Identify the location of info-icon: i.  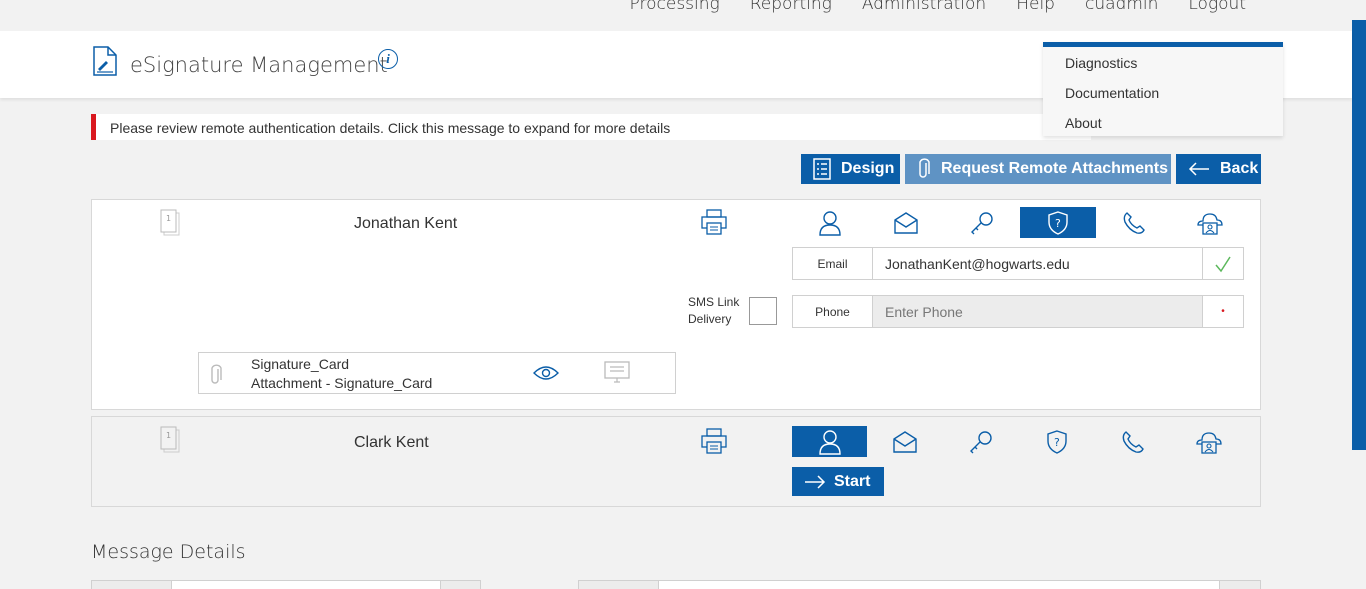
(388, 59).